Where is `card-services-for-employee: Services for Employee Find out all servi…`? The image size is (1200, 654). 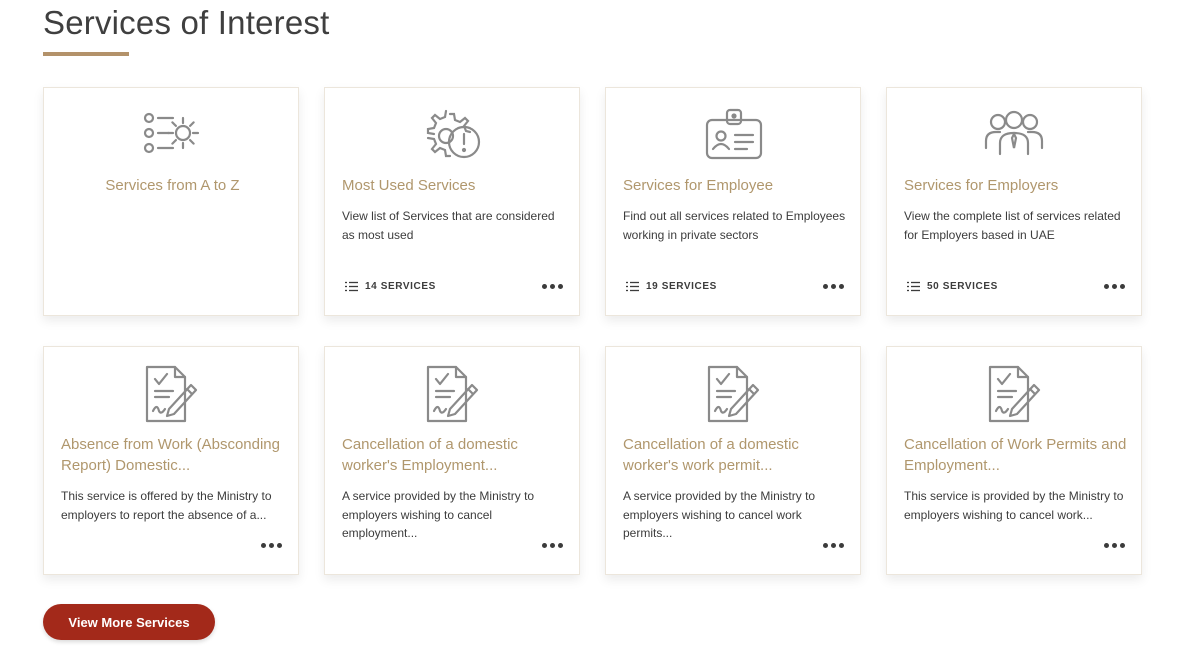
card-services-for-employee: Services for Employee Find out all servi… is located at coordinates (733, 201).